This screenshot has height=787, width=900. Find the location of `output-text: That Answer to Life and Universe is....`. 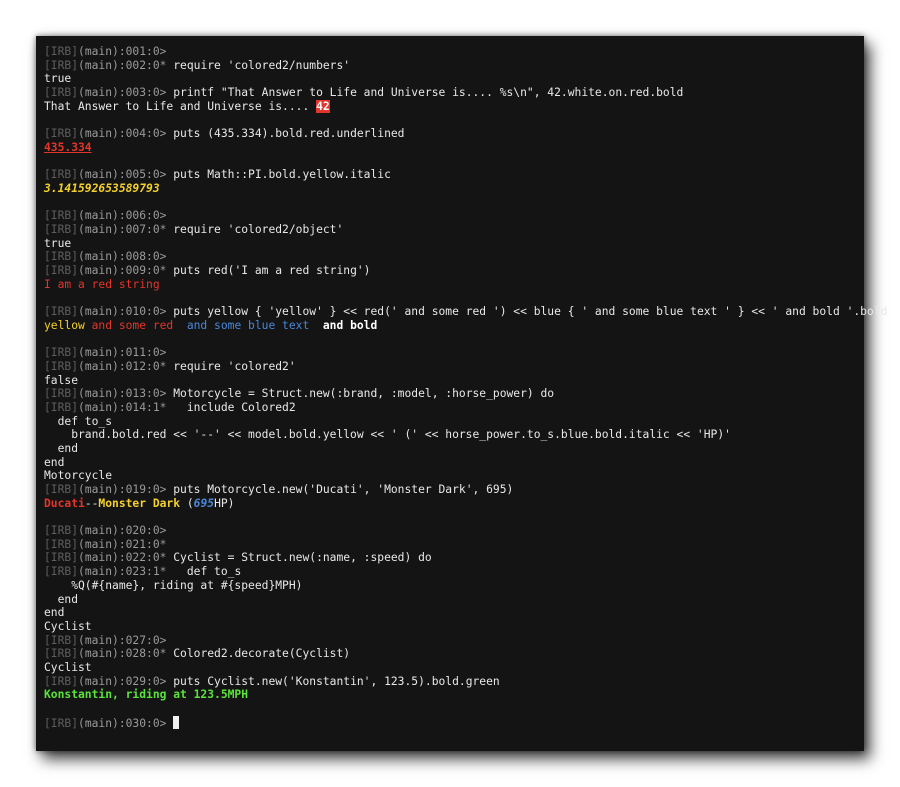

output-text: That Answer to Life and Universe is.... is located at coordinates (180, 106).